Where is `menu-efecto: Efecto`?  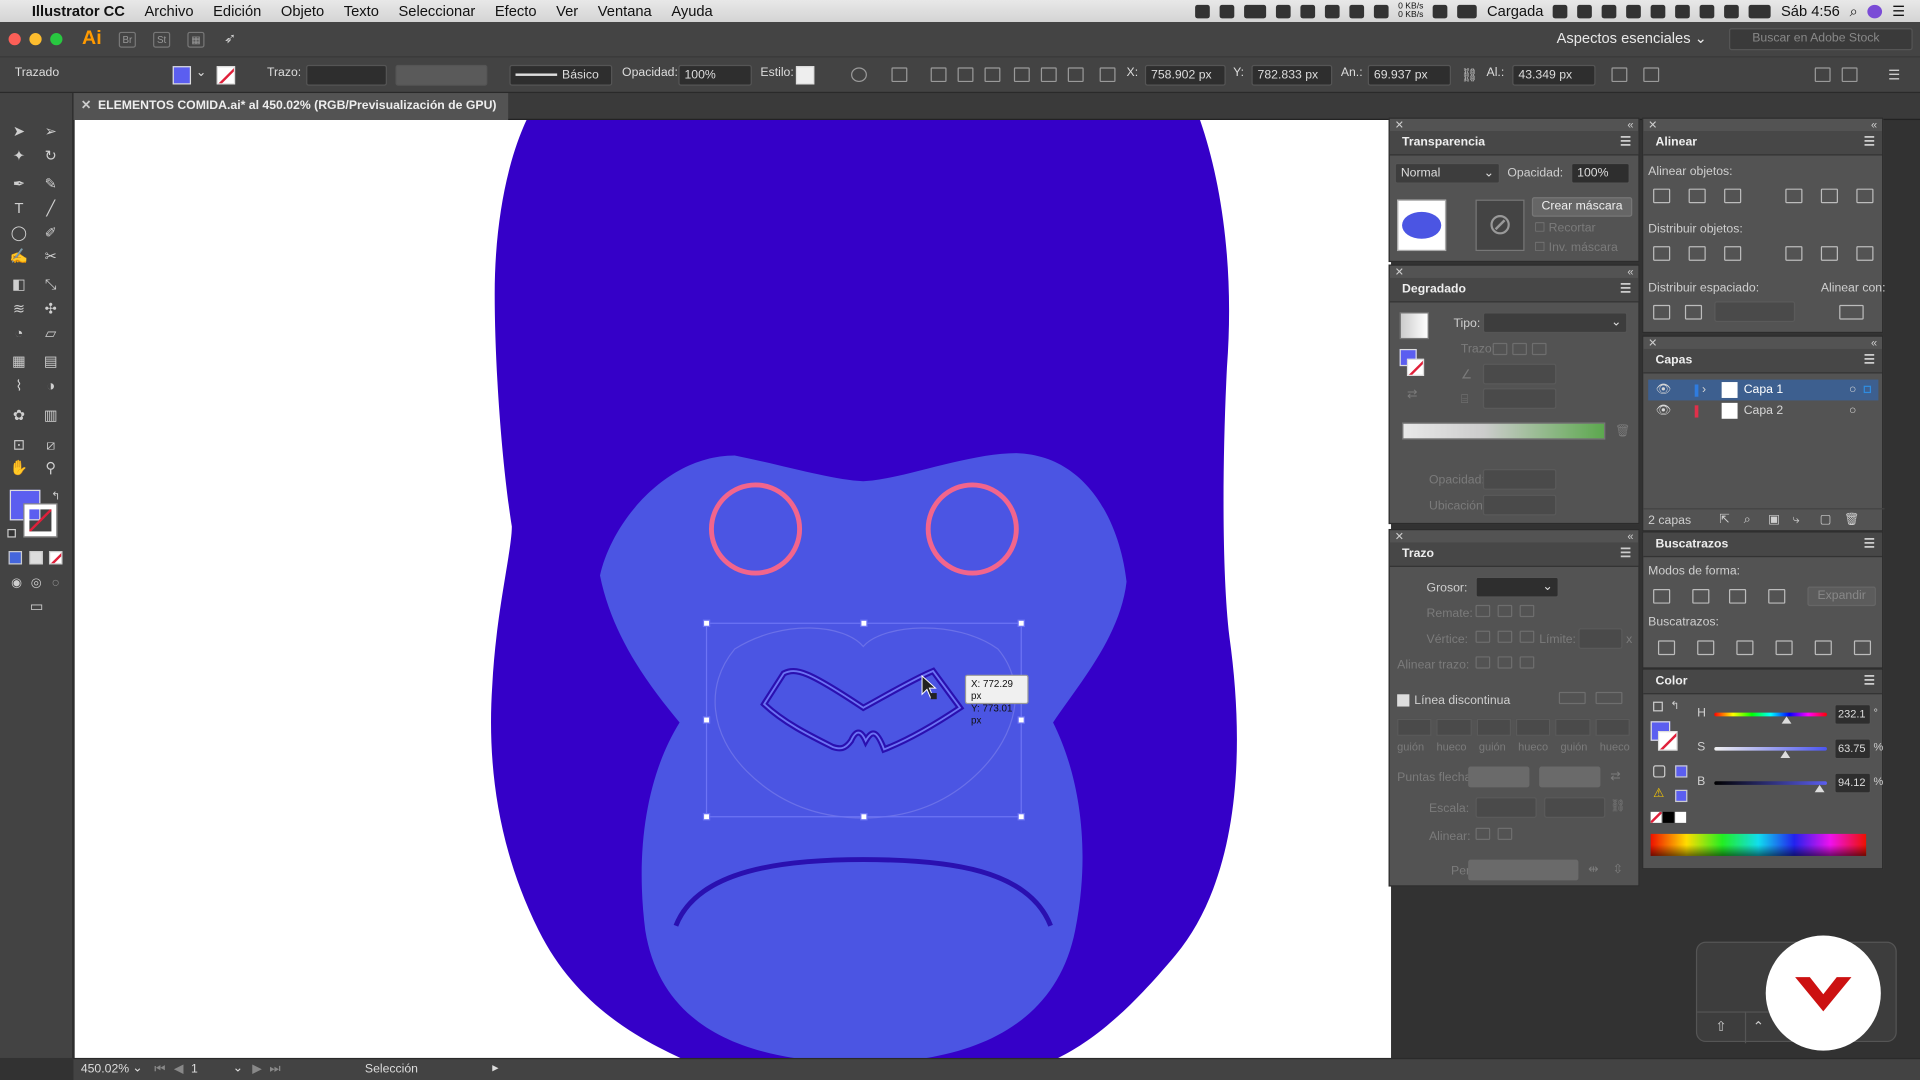
menu-efecto: Efecto is located at coordinates (516, 10).